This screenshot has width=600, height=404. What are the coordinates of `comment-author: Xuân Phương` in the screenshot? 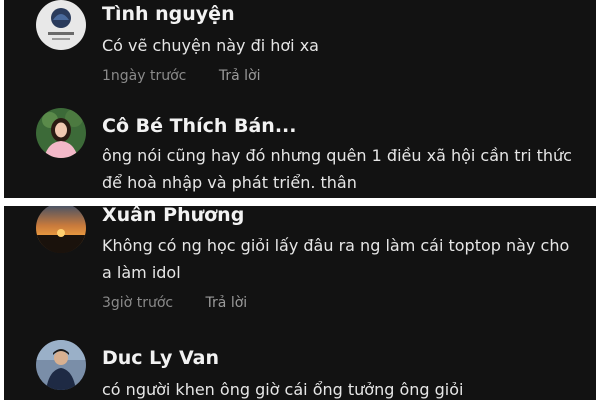 It's located at (173, 216).